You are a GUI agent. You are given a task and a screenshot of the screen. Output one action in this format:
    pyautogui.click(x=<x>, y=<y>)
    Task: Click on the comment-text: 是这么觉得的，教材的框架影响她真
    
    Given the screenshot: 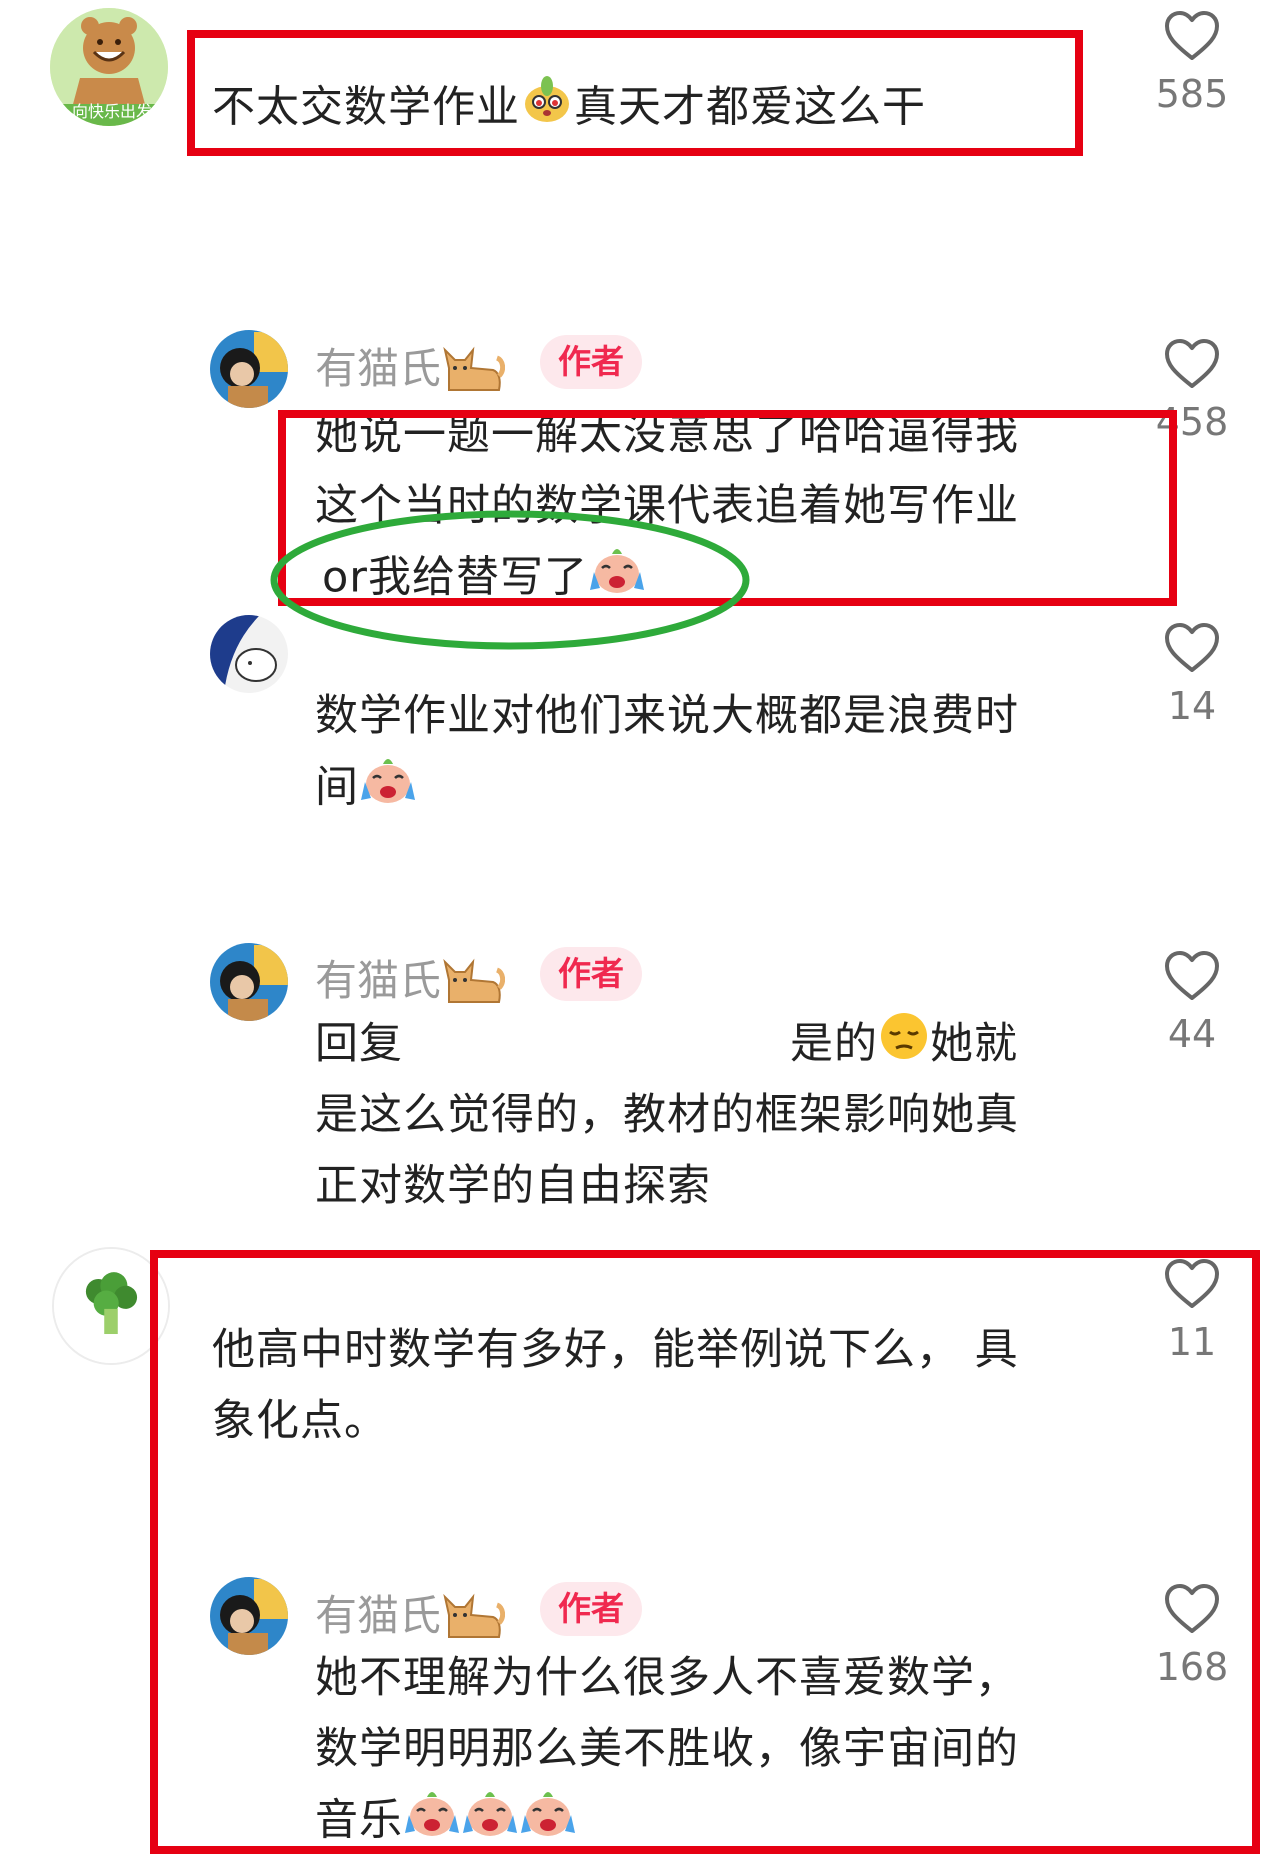 What is the action you would take?
    pyautogui.click(x=667, y=1115)
    